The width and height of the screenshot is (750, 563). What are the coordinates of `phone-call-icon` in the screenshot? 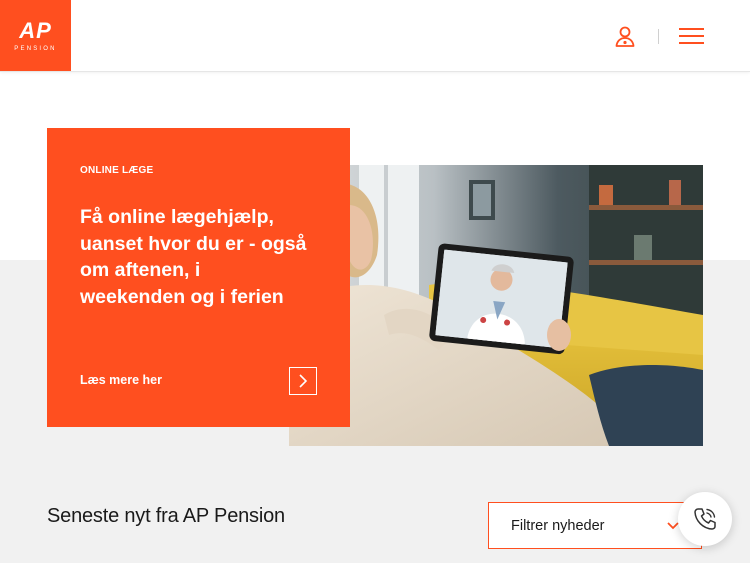 It's located at (705, 519).